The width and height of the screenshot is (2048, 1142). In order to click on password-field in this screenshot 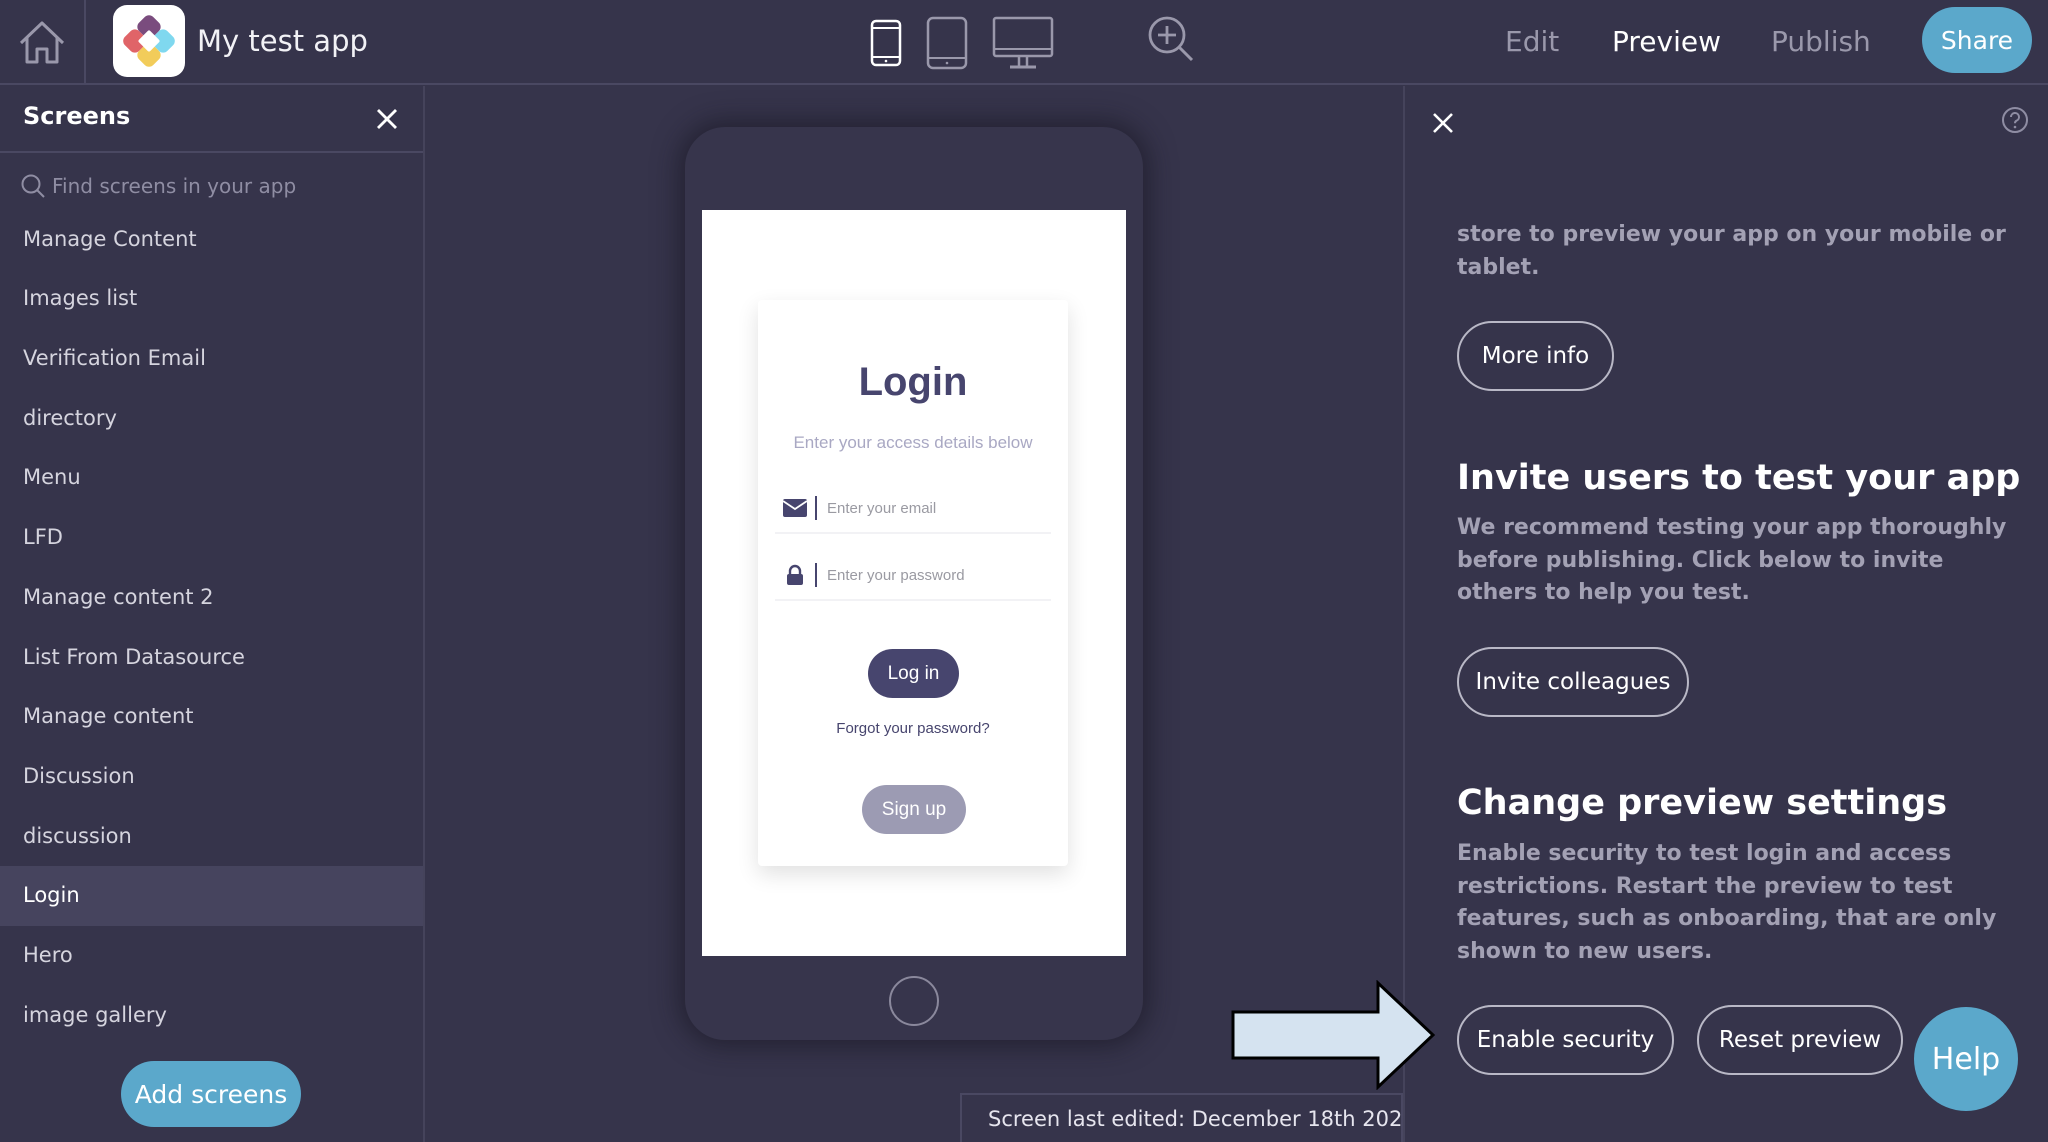, I will do `click(913, 576)`.